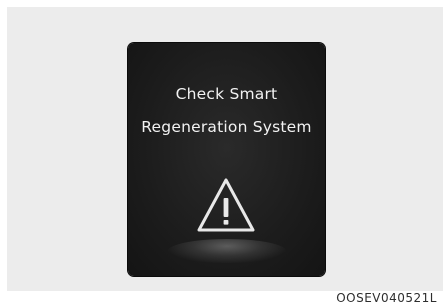 The height and width of the screenshot is (305, 443). What do you see at coordinates (226, 205) in the screenshot?
I see `warning-triangle-icon` at bounding box center [226, 205].